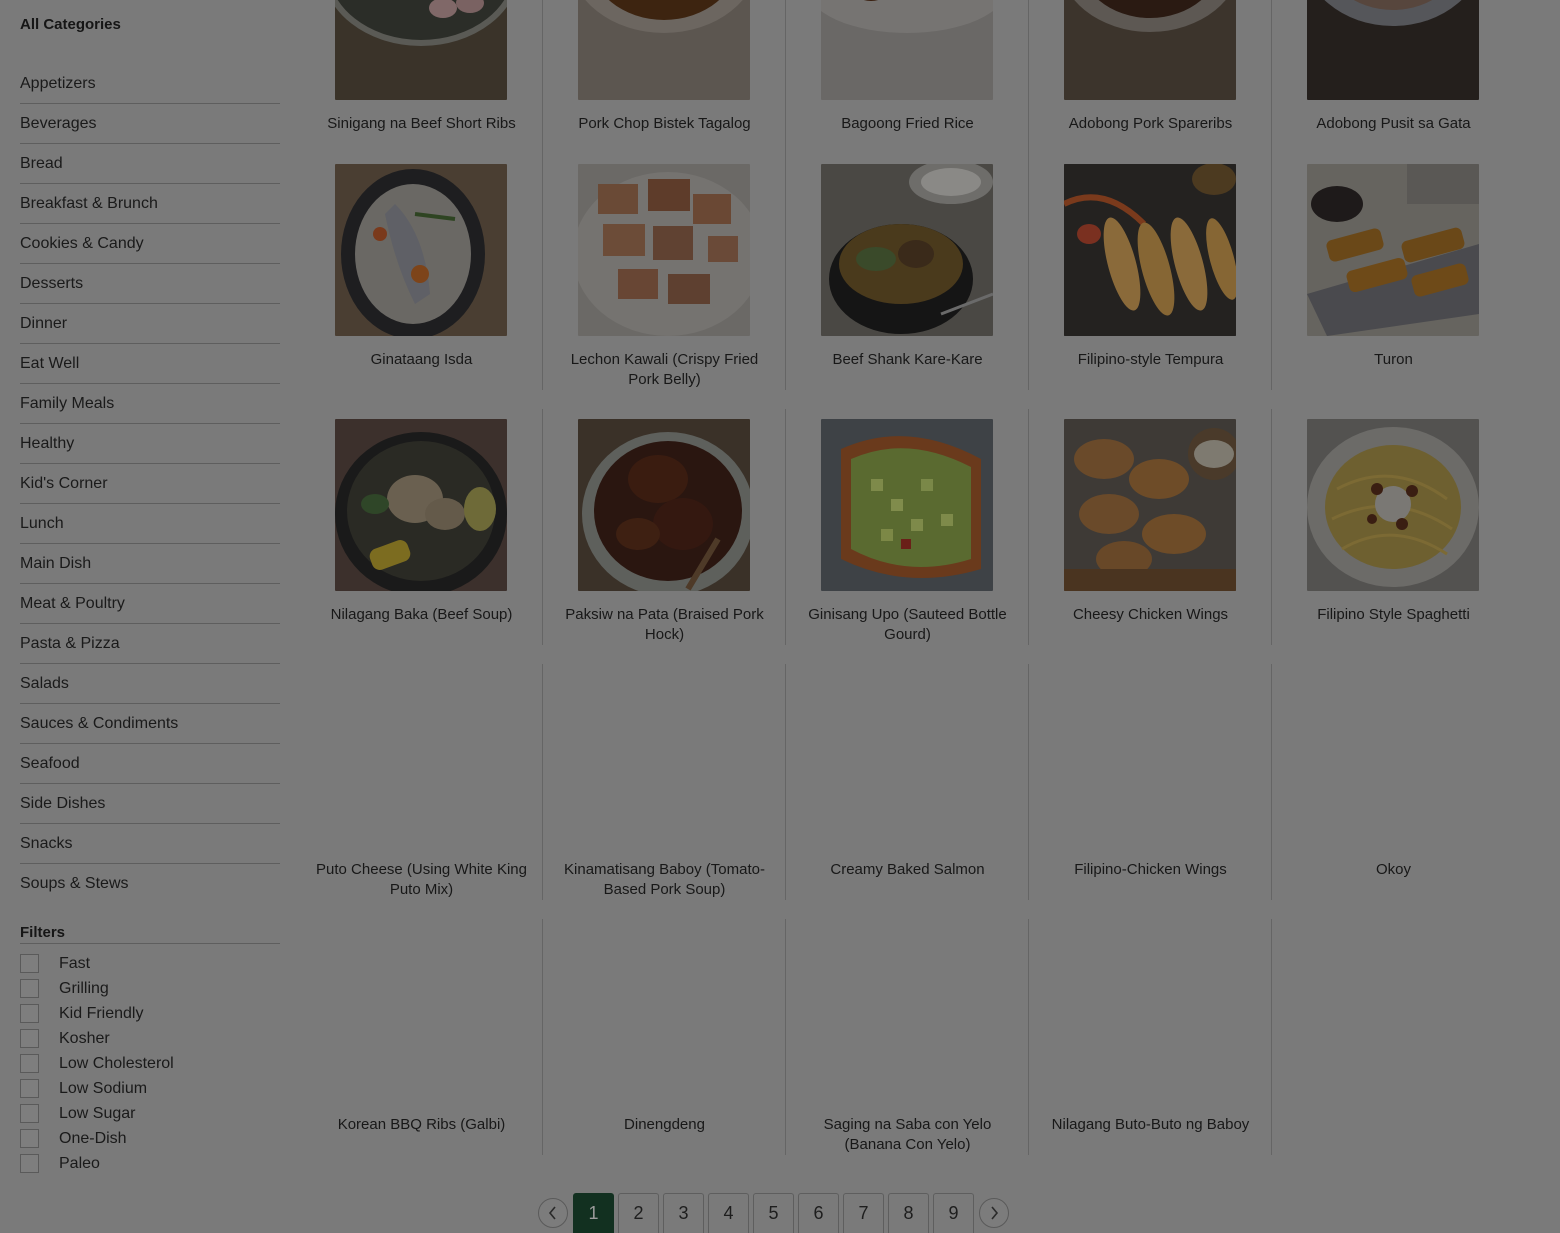  What do you see at coordinates (664, 370) in the screenshot?
I see `recipe-title: Lechon Kawali (Crispy Fried Pork Belly)` at bounding box center [664, 370].